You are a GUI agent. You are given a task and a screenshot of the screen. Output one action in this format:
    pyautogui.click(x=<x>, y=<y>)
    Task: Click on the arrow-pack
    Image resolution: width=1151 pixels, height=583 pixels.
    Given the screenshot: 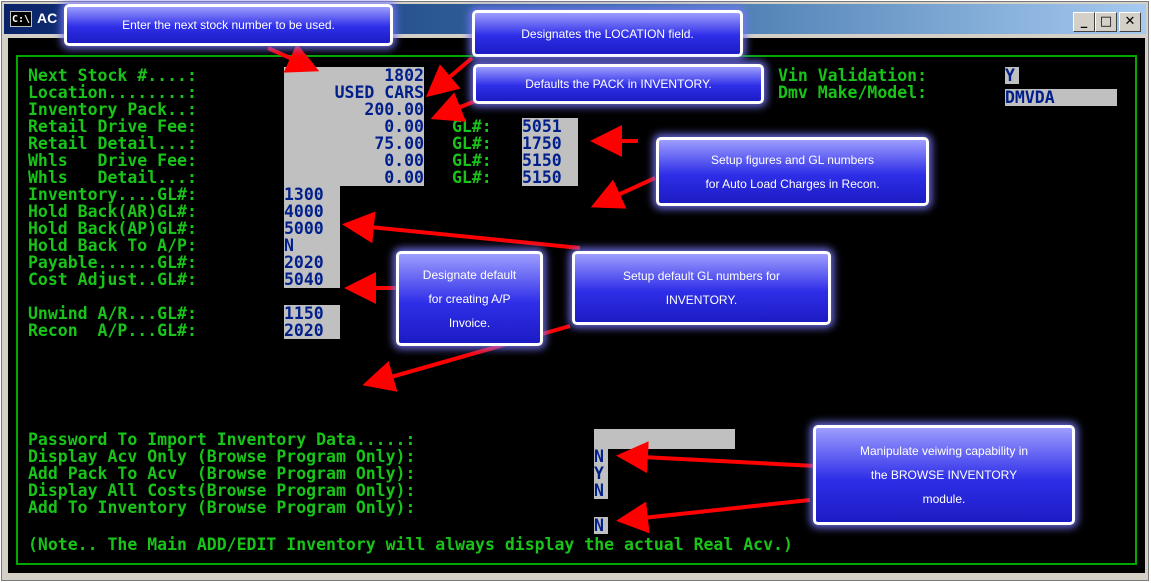 What is the action you would take?
    pyautogui.click(x=454, y=107)
    